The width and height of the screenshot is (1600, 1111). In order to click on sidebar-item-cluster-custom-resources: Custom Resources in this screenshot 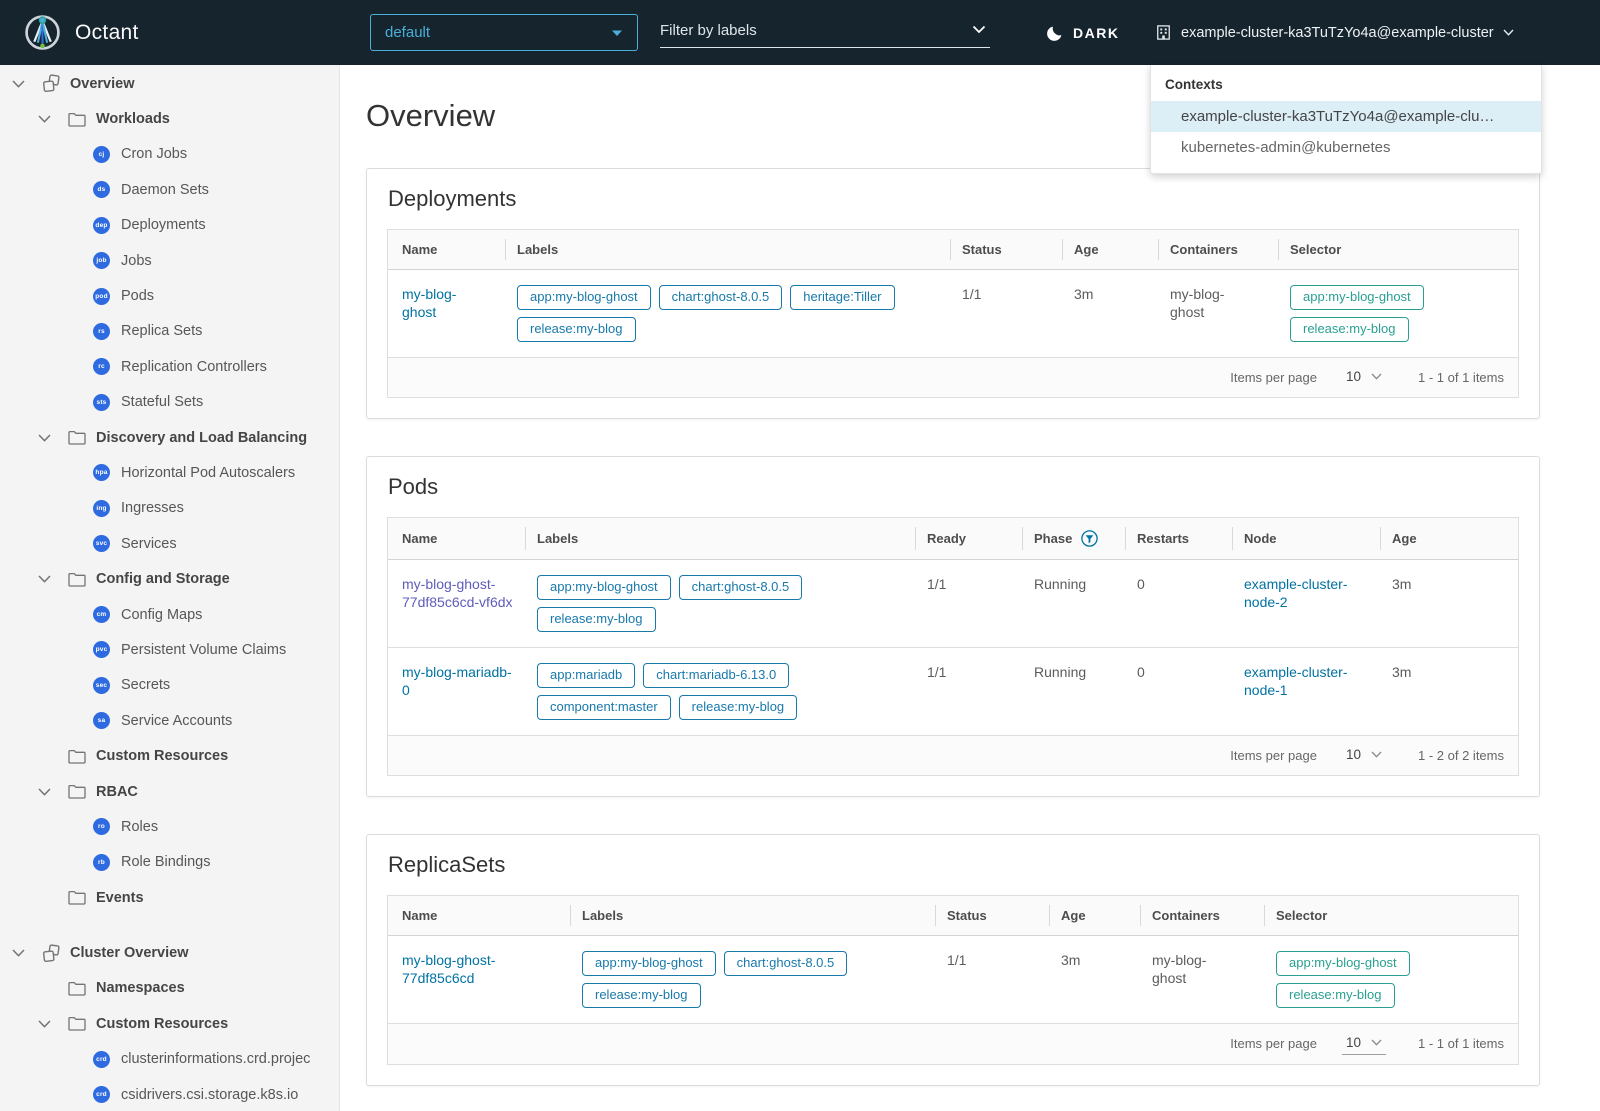, I will do `click(169, 1023)`.